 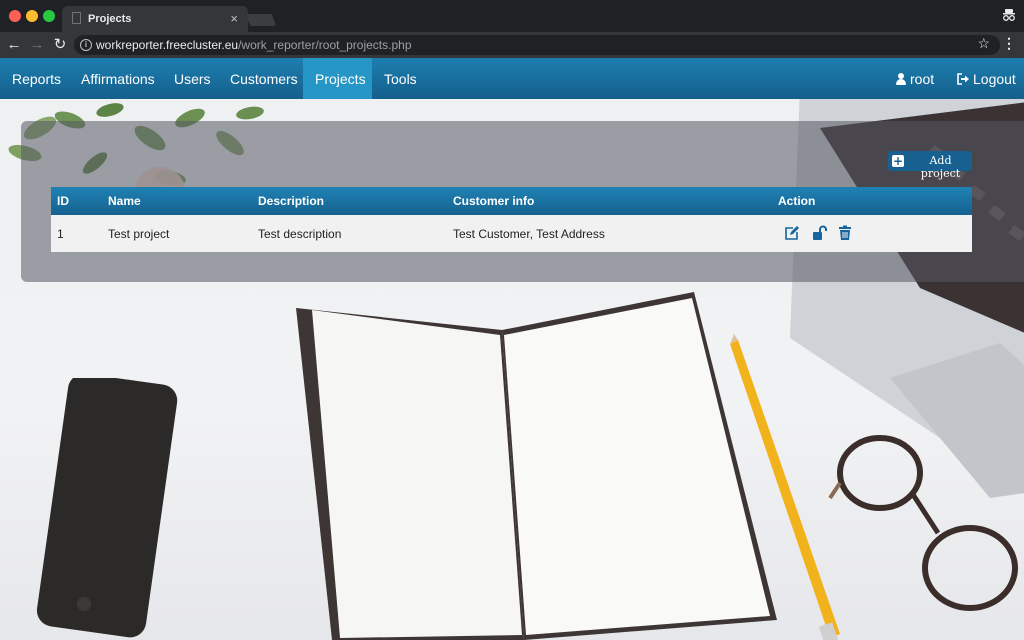 What do you see at coordinates (110, 19) in the screenshot?
I see `tab-title: Projects` at bounding box center [110, 19].